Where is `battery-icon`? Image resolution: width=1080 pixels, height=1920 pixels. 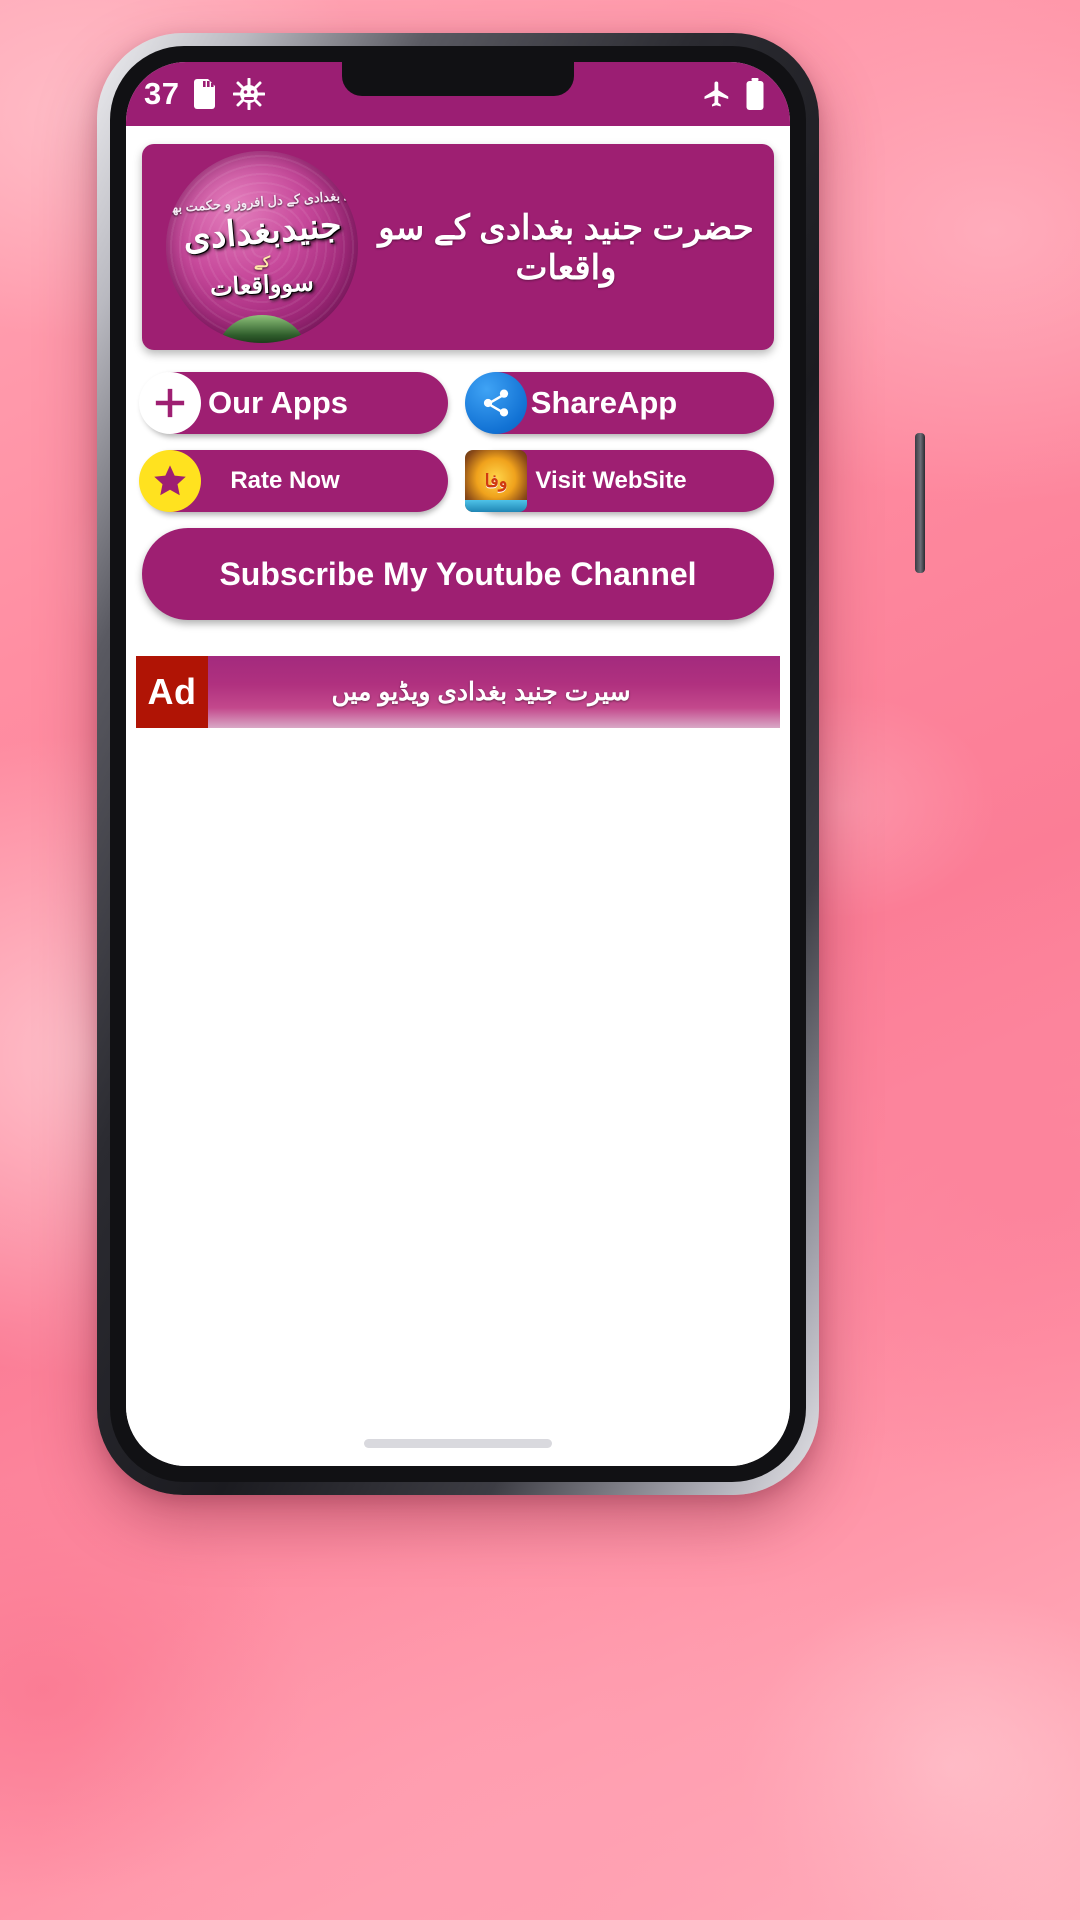 battery-icon is located at coordinates (755, 94).